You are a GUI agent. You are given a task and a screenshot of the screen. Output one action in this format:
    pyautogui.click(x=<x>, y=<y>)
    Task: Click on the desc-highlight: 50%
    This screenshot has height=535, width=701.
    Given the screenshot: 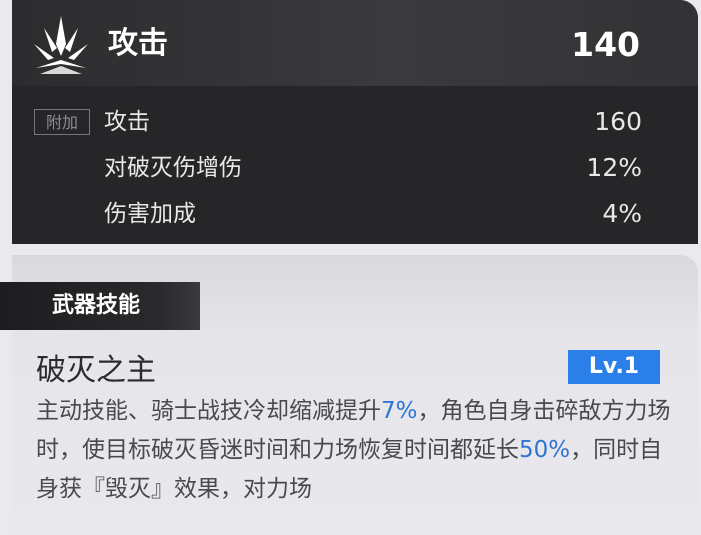 What is the action you would take?
    pyautogui.click(x=545, y=450)
    